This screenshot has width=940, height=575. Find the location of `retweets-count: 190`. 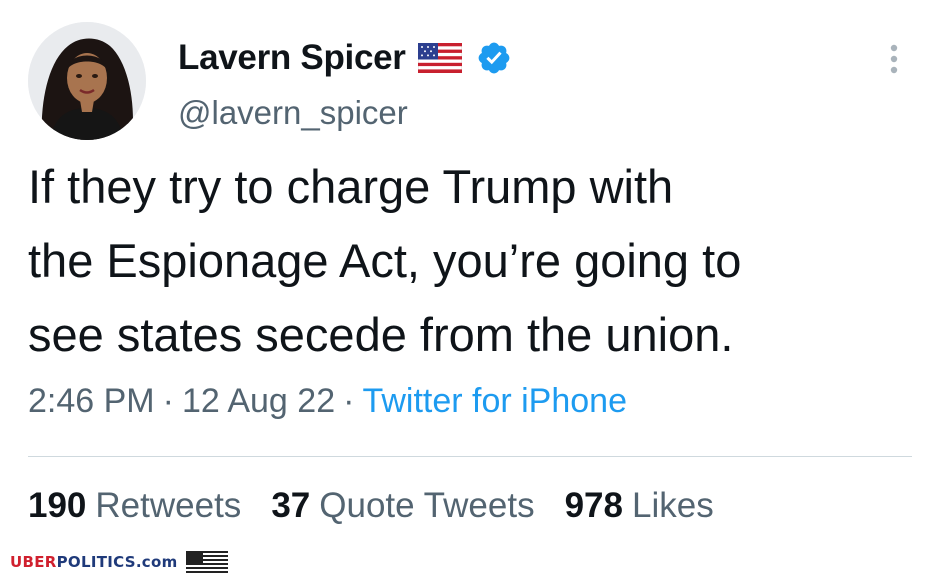

retweets-count: 190 is located at coordinates (57, 505).